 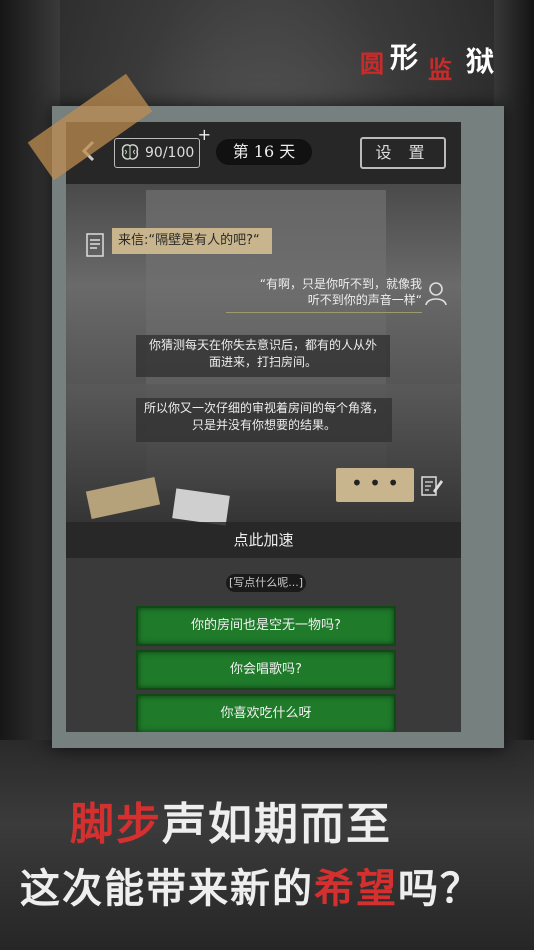 I want to click on game-logo: 圆 形 监 狱, so click(x=436, y=60).